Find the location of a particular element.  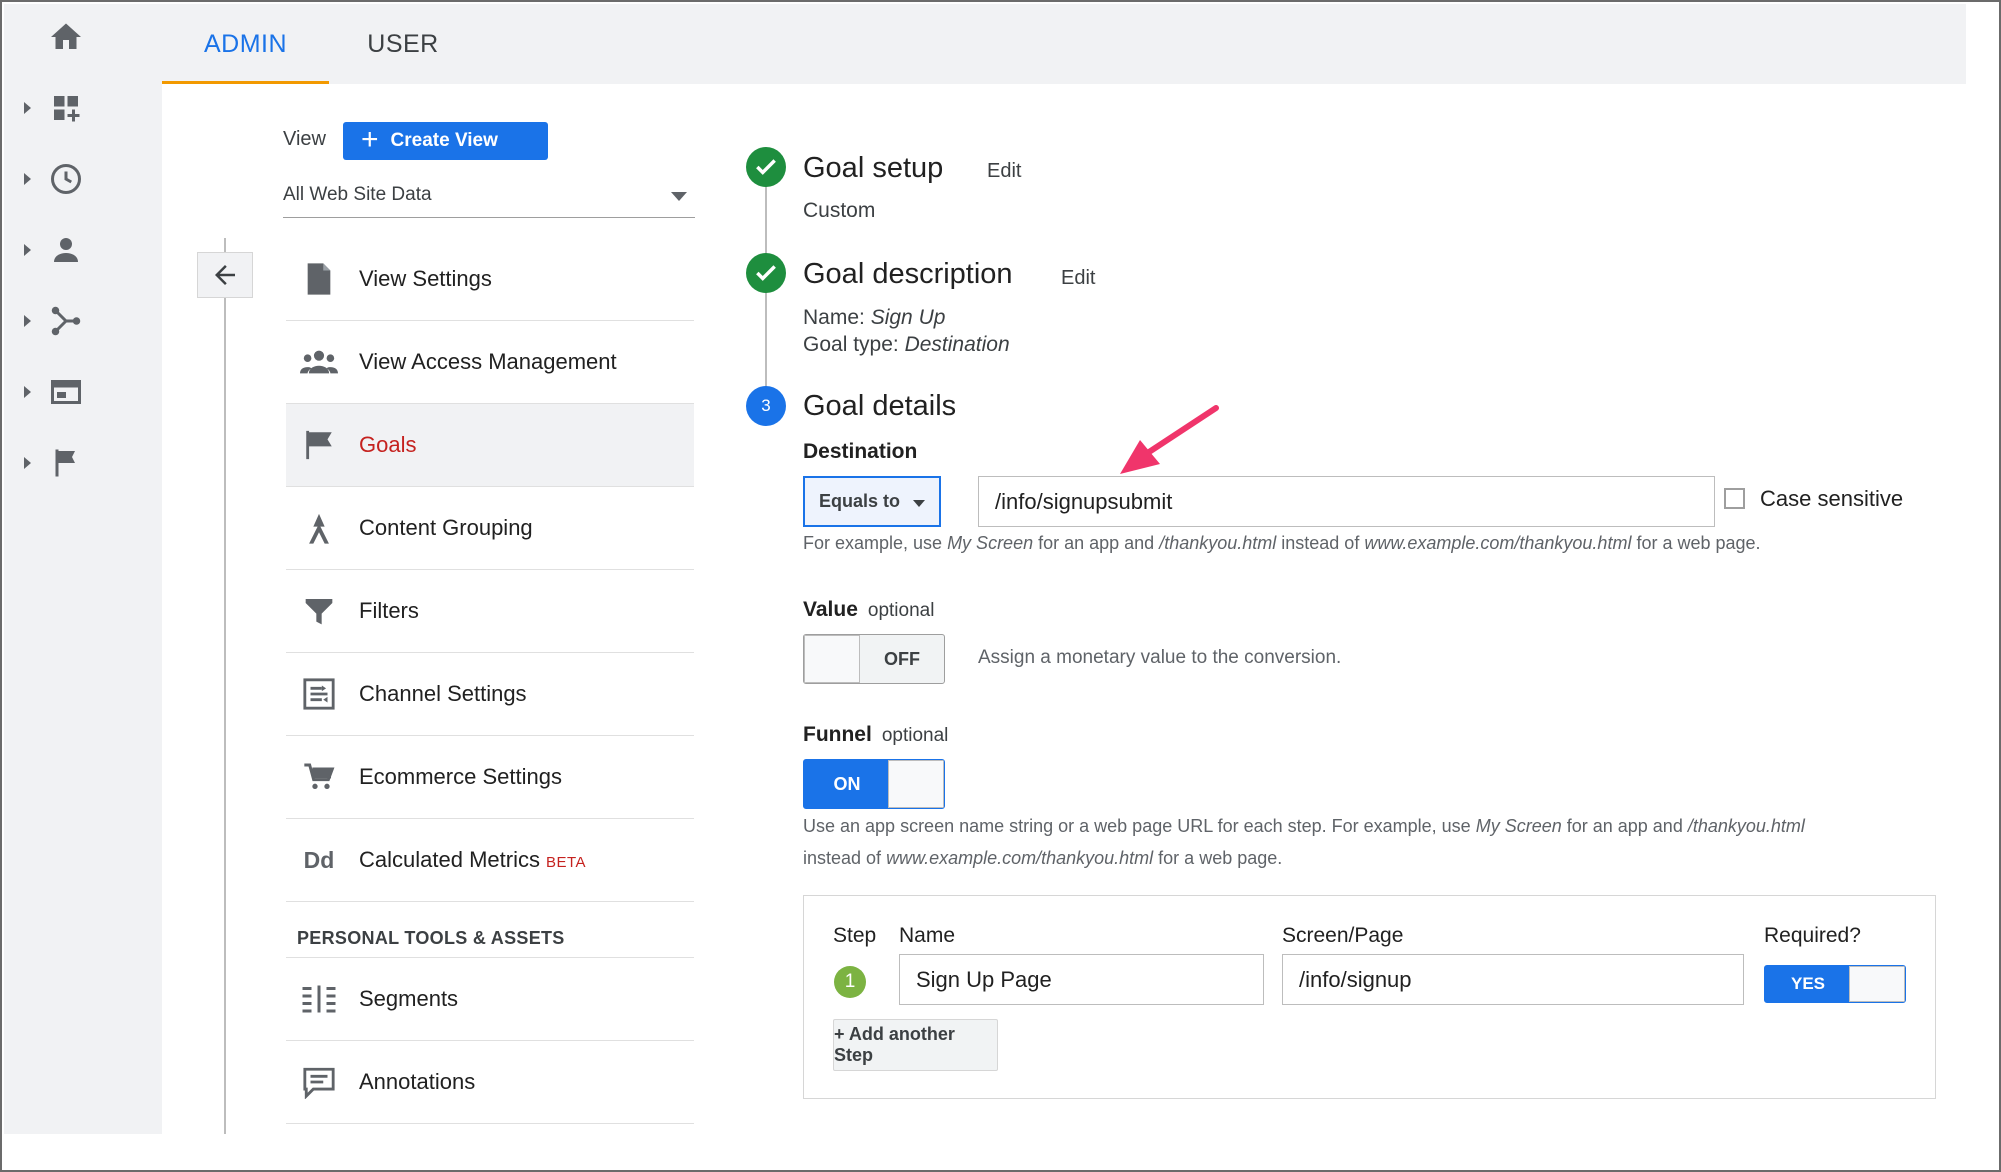

goal-description-edit-link: Edit is located at coordinates (1078, 278).